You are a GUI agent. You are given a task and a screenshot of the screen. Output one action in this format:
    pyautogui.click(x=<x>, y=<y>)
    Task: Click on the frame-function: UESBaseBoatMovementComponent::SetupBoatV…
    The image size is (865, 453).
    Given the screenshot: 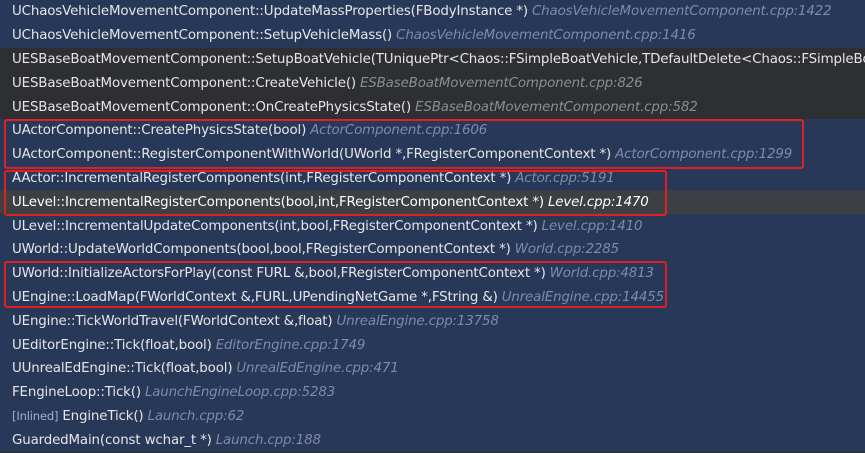 What is the action you would take?
    pyautogui.click(x=438, y=59)
    